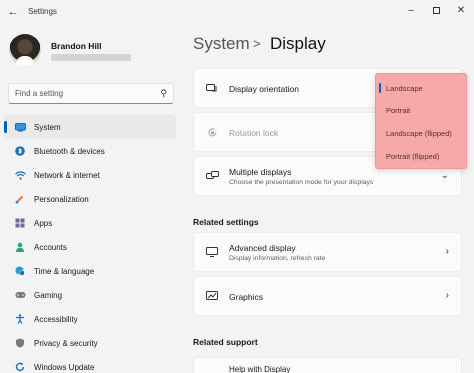 This screenshot has height=373, width=474. I want to click on app-title: Settings, so click(42, 11).